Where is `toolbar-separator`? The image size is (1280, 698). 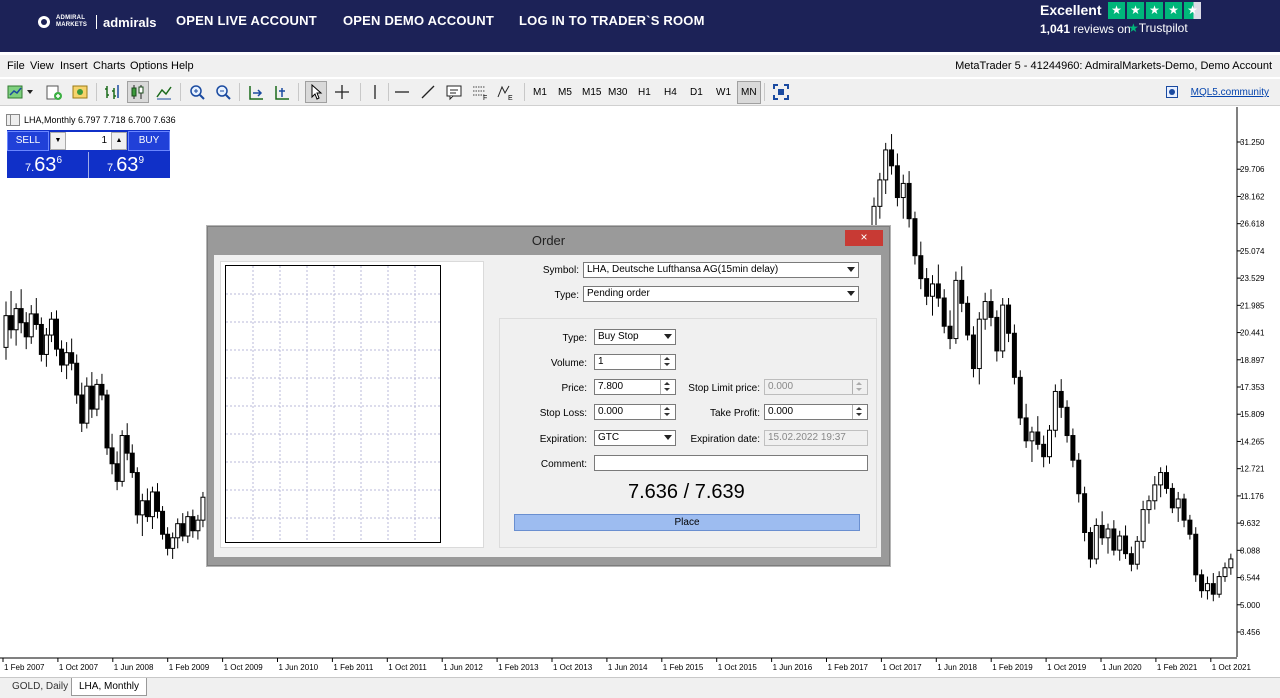
toolbar-separator is located at coordinates (764, 92).